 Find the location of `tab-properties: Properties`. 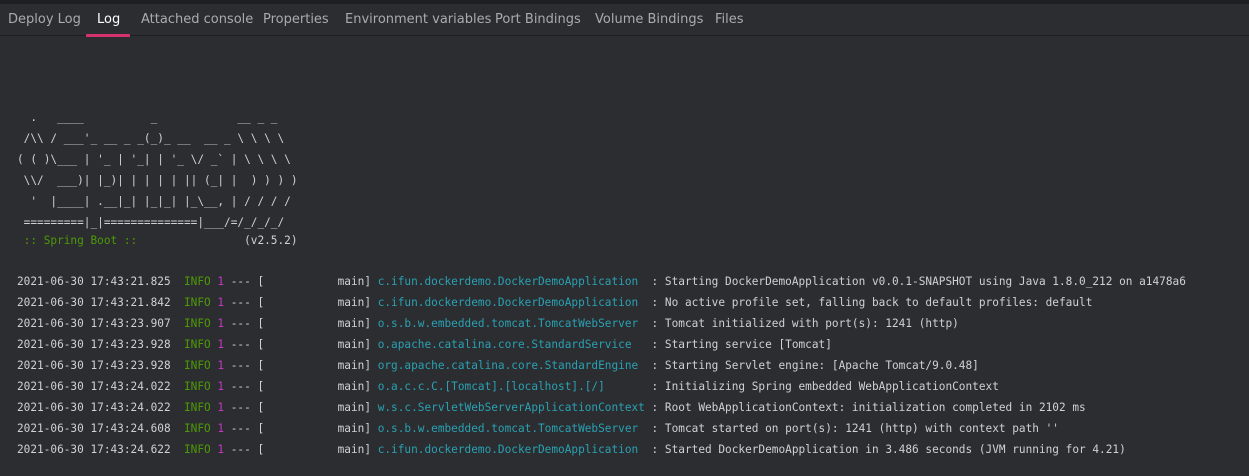

tab-properties: Properties is located at coordinates (296, 19).